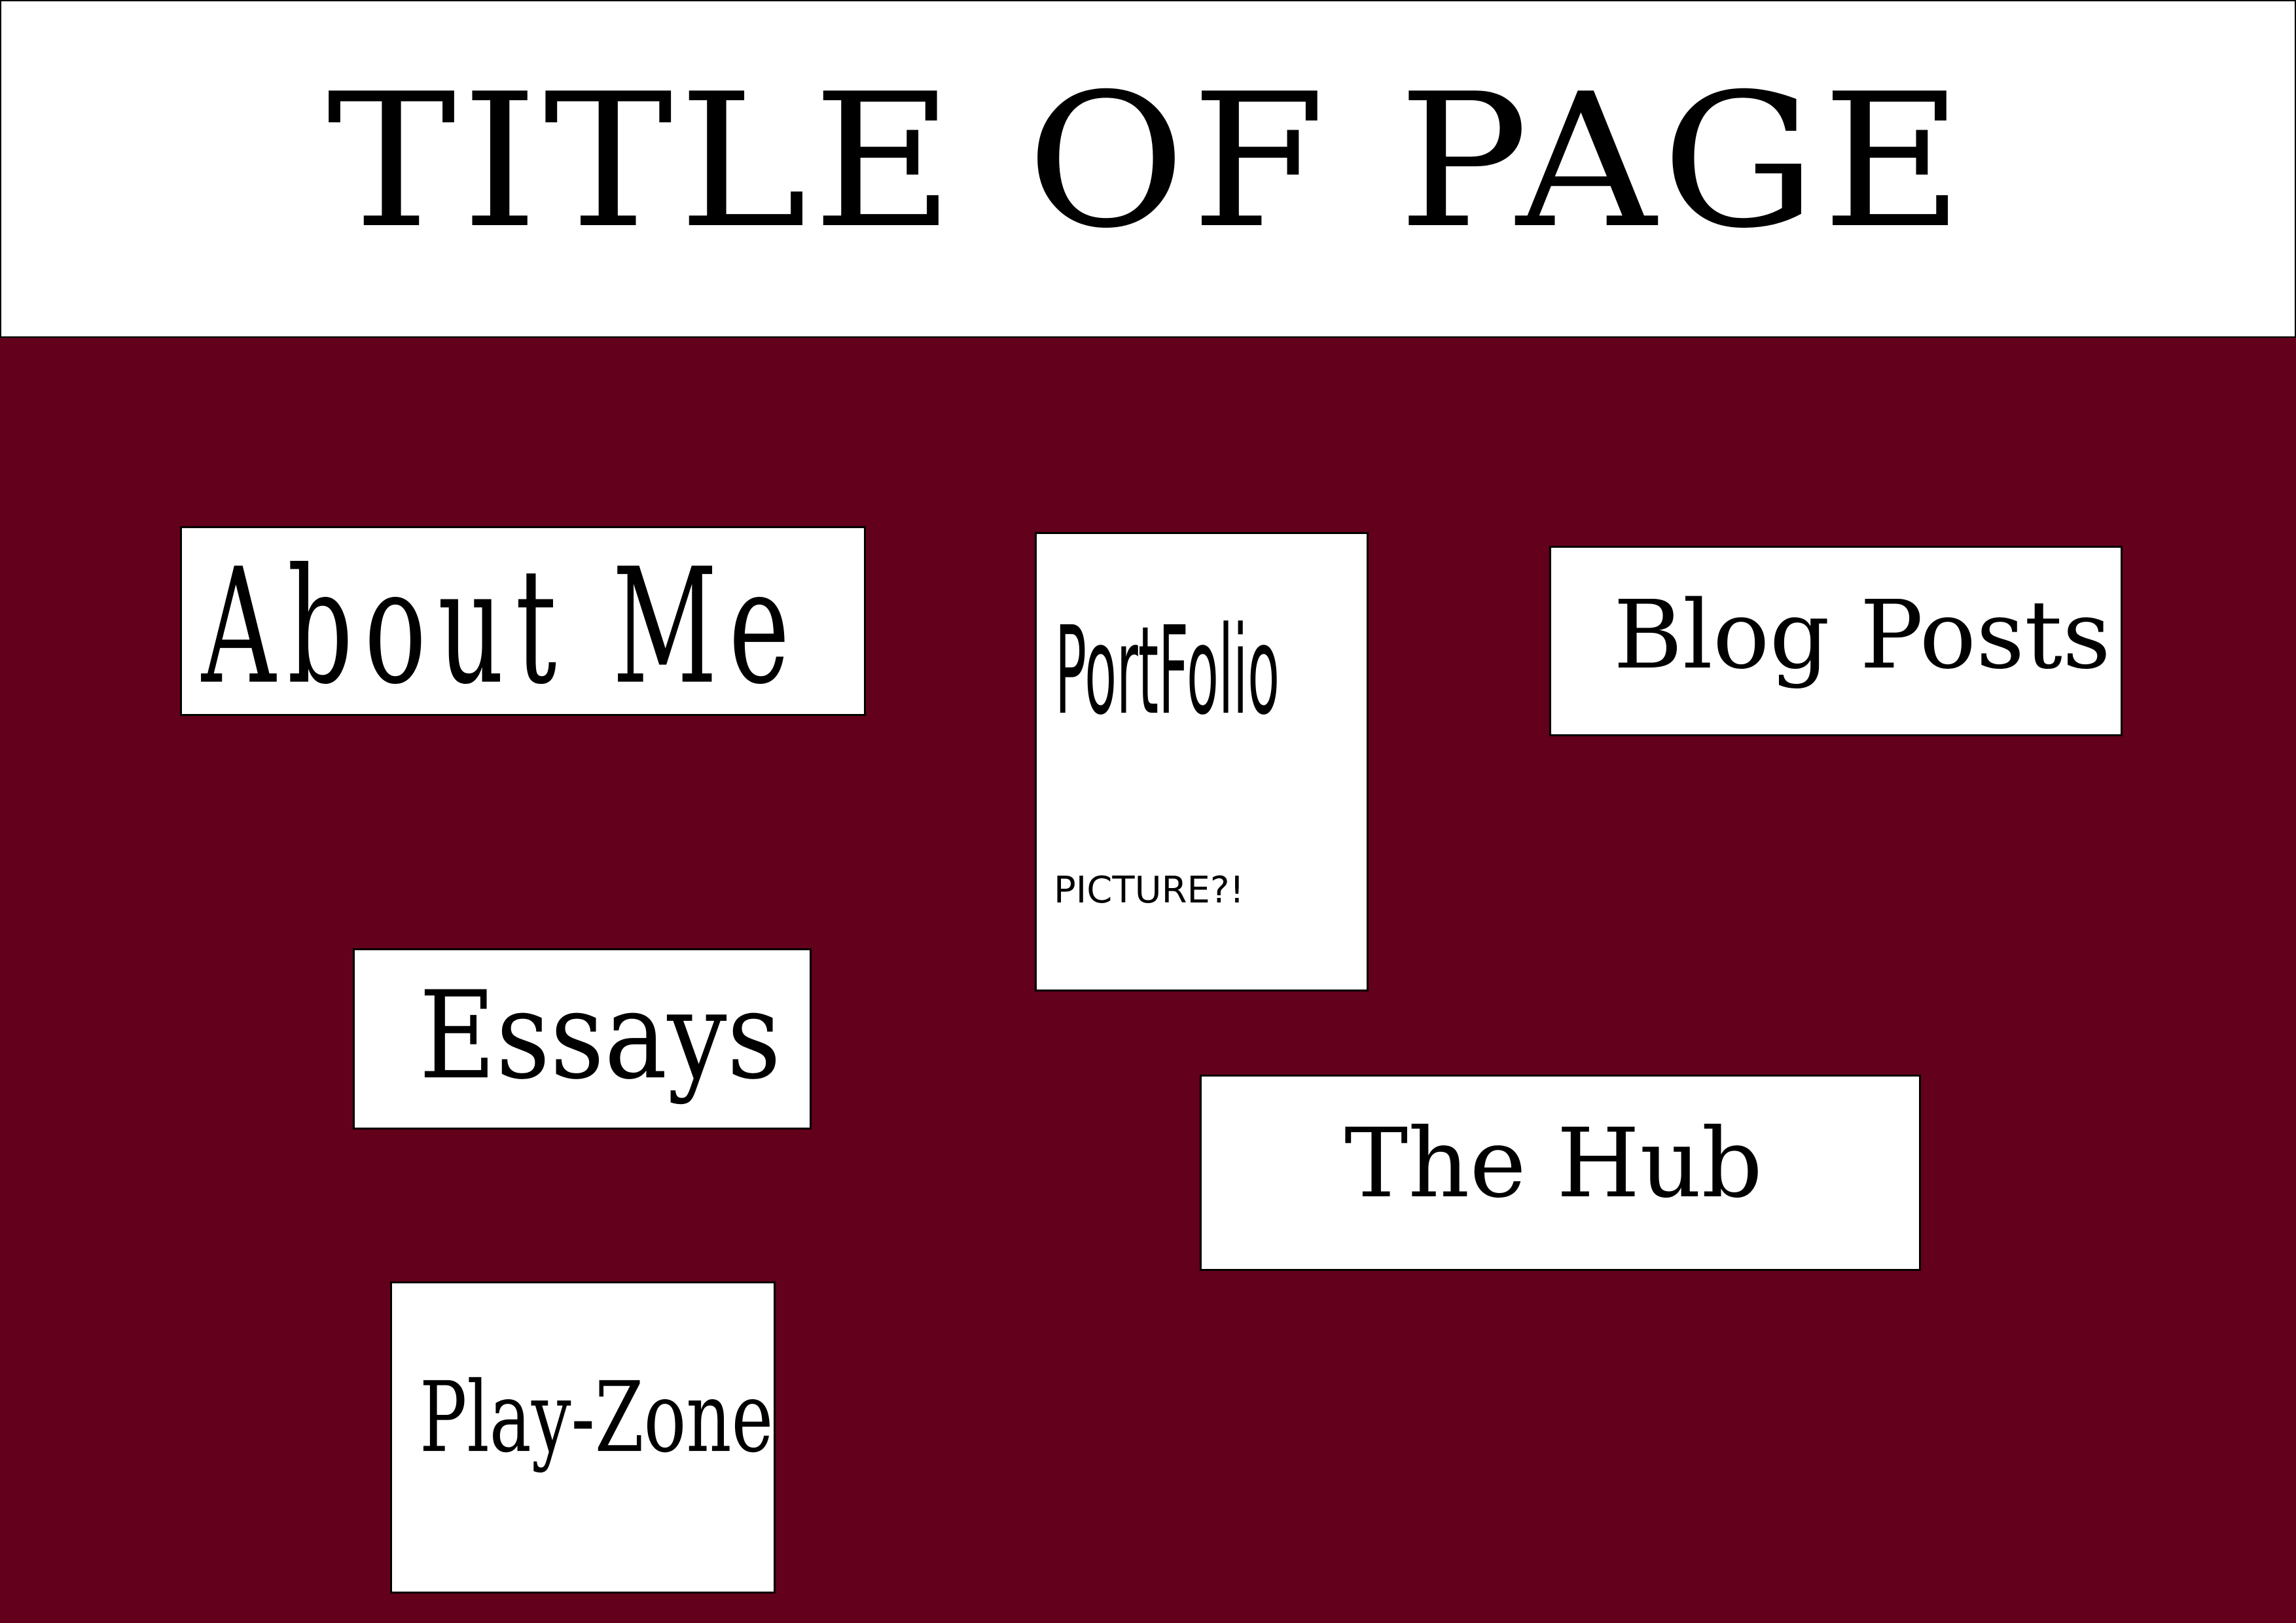 Image resolution: width=2296 pixels, height=1623 pixels. I want to click on page-title: TITLE OF PAGE, so click(1148, 161).